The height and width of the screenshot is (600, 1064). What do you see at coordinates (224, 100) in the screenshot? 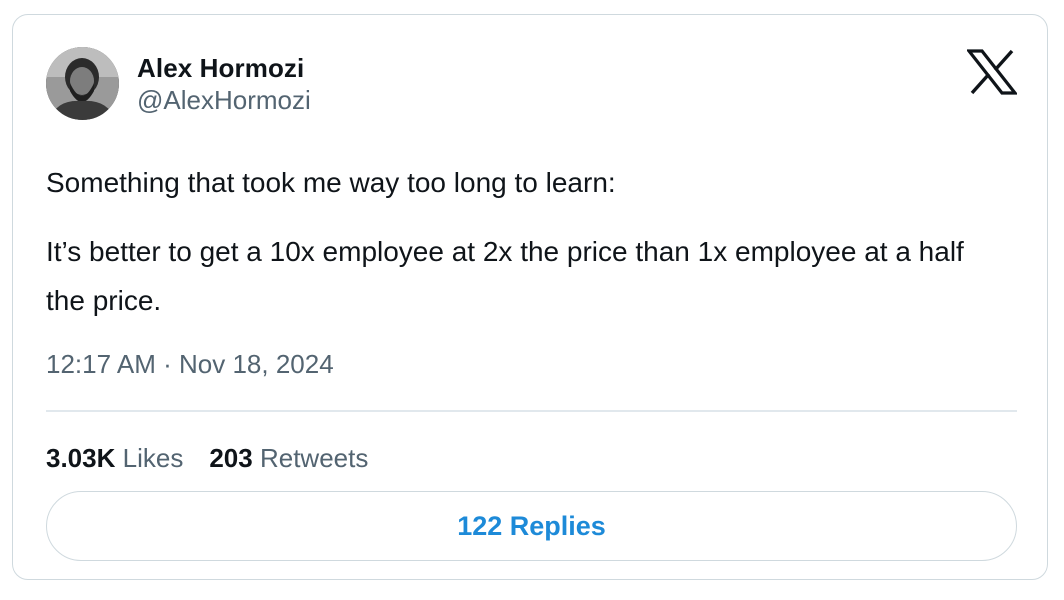
I see `author-handle: @AlexHormozi` at bounding box center [224, 100].